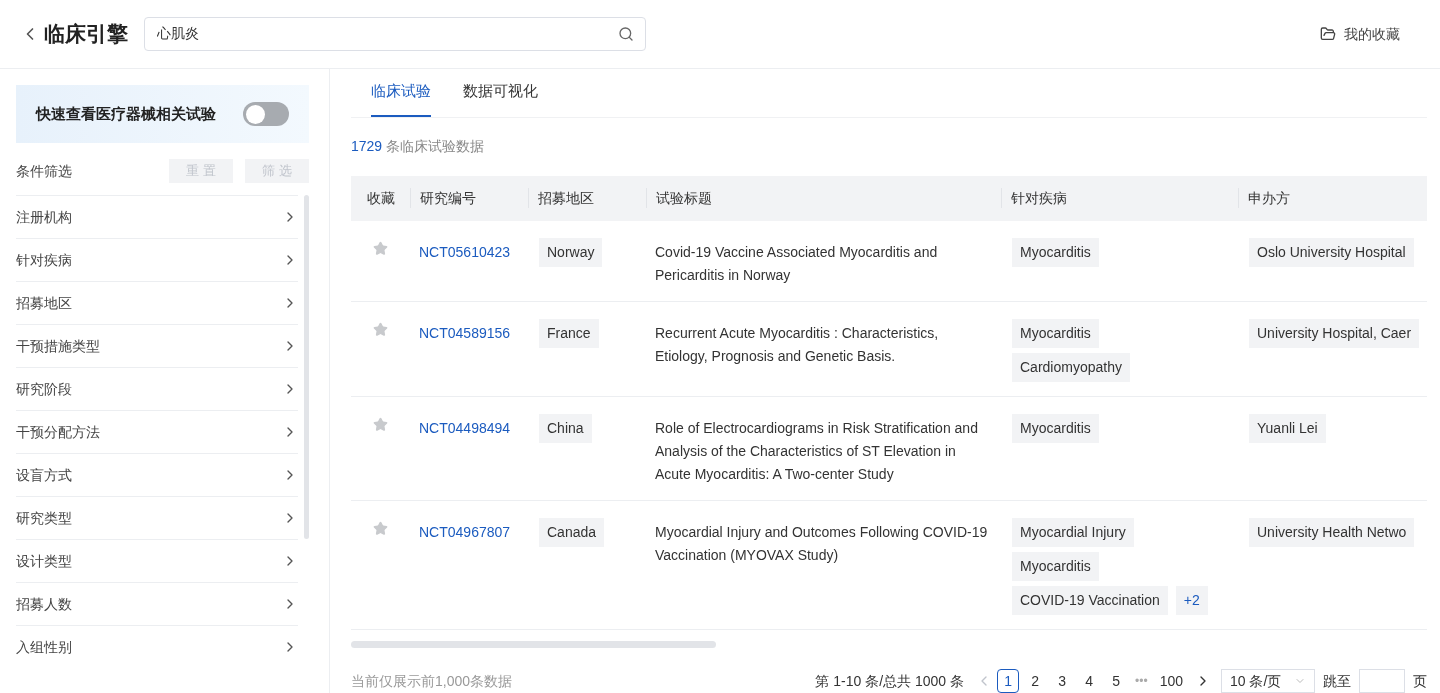  I want to click on column-header: 招募地区, so click(565, 198).